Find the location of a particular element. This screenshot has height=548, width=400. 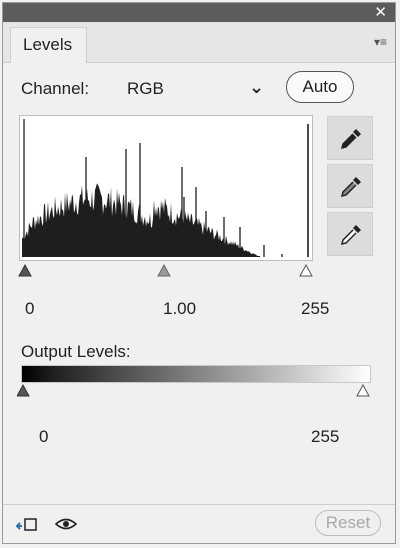

eyedropper-gray-icon is located at coordinates (350, 187).